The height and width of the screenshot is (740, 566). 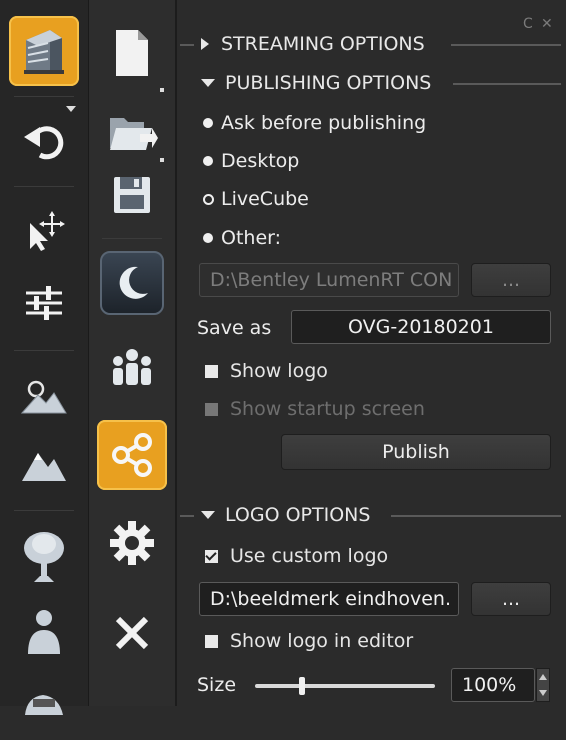 I want to click on radio-label: Other:, so click(x=251, y=238).